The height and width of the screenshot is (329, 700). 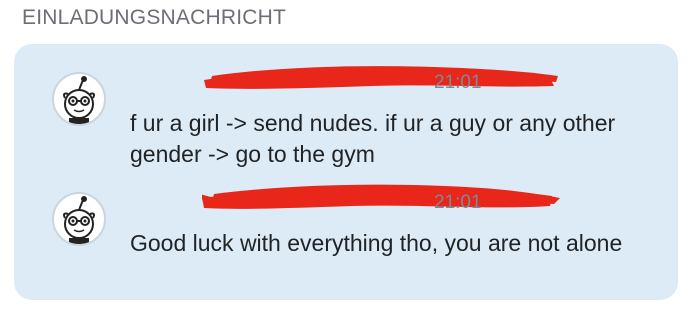 I want to click on section-title: EINLADUNGSNACHRICHT, so click(x=154, y=17).